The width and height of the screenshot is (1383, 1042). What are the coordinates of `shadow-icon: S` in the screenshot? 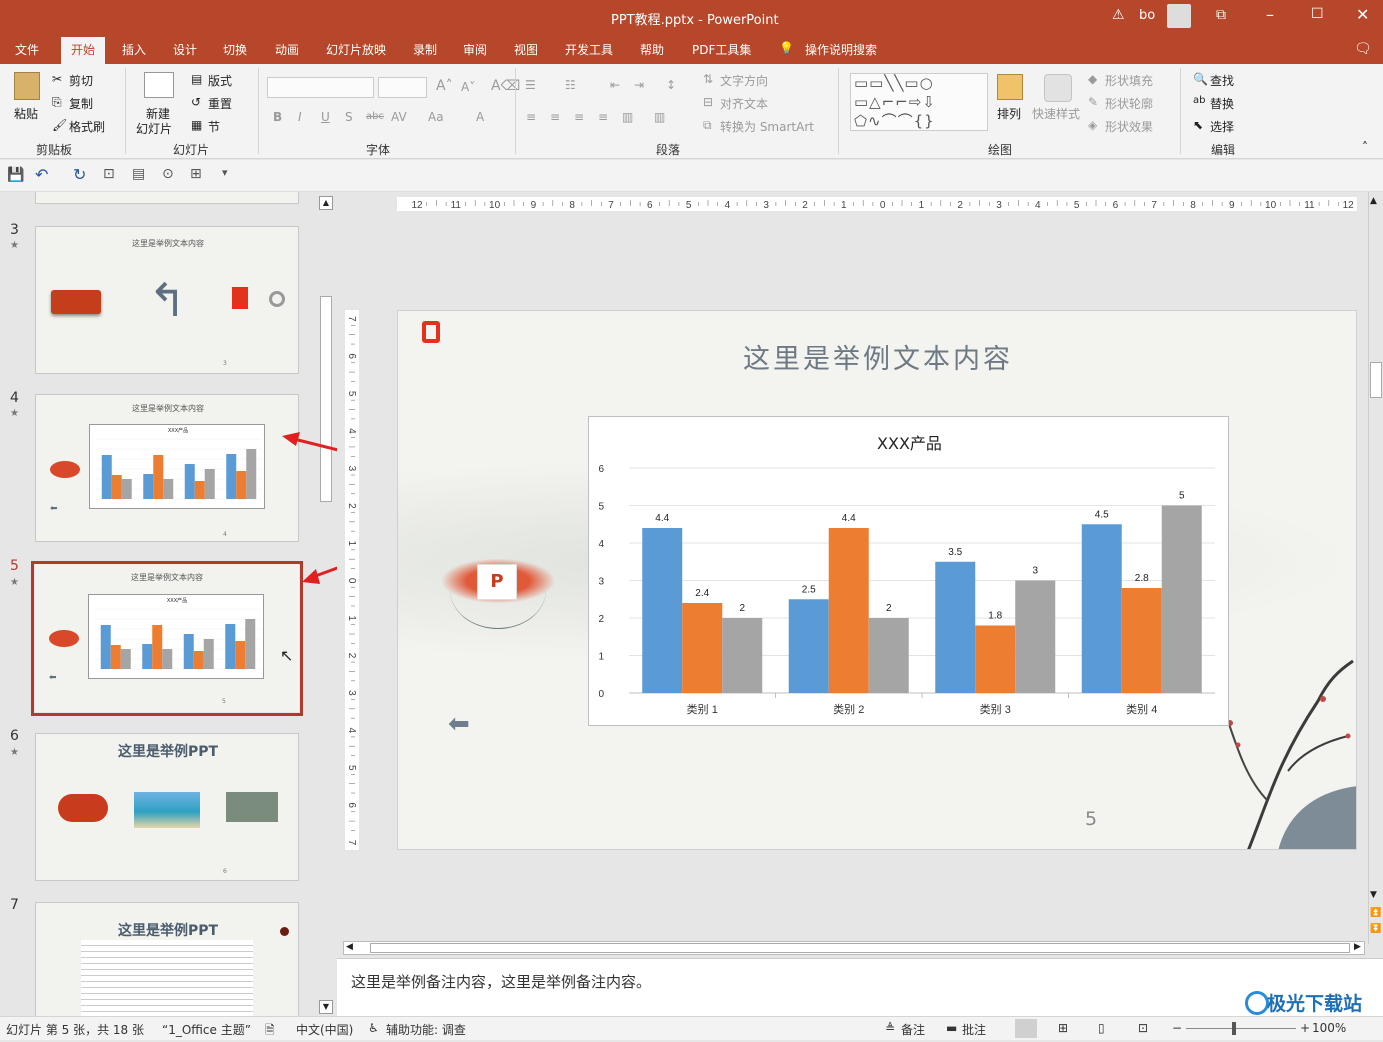 It's located at (349, 117).